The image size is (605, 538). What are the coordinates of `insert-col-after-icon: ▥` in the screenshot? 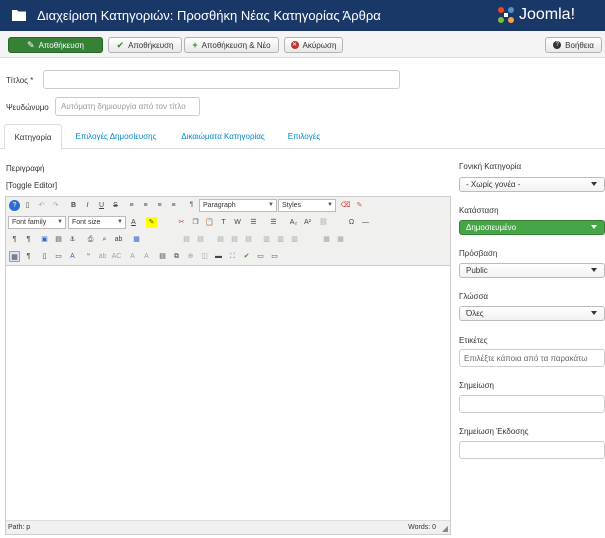 It's located at (280, 239).